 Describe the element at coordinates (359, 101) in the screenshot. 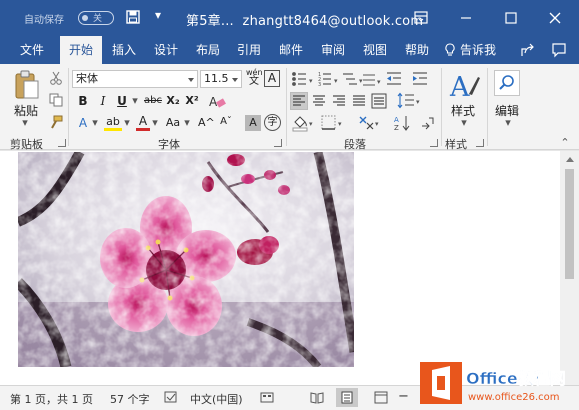

I see `justify-icon` at that location.